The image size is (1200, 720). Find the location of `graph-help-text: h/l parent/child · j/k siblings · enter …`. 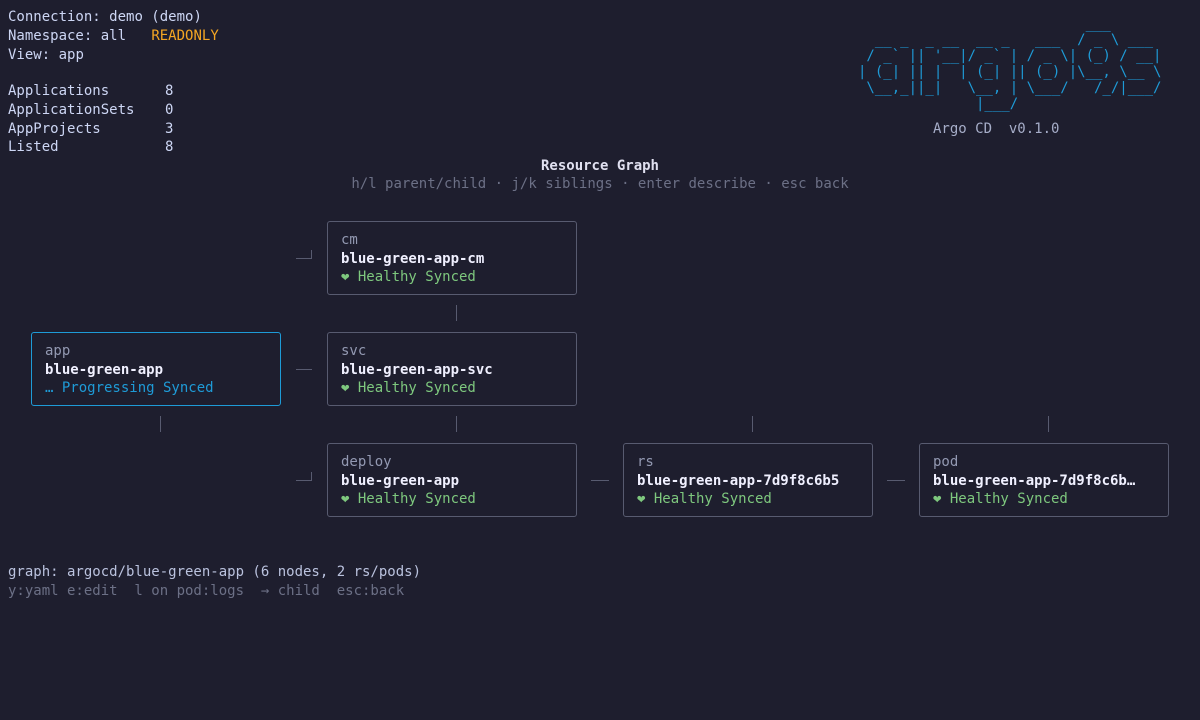

graph-help-text: h/l parent/child · j/k siblings · enter … is located at coordinates (600, 184).